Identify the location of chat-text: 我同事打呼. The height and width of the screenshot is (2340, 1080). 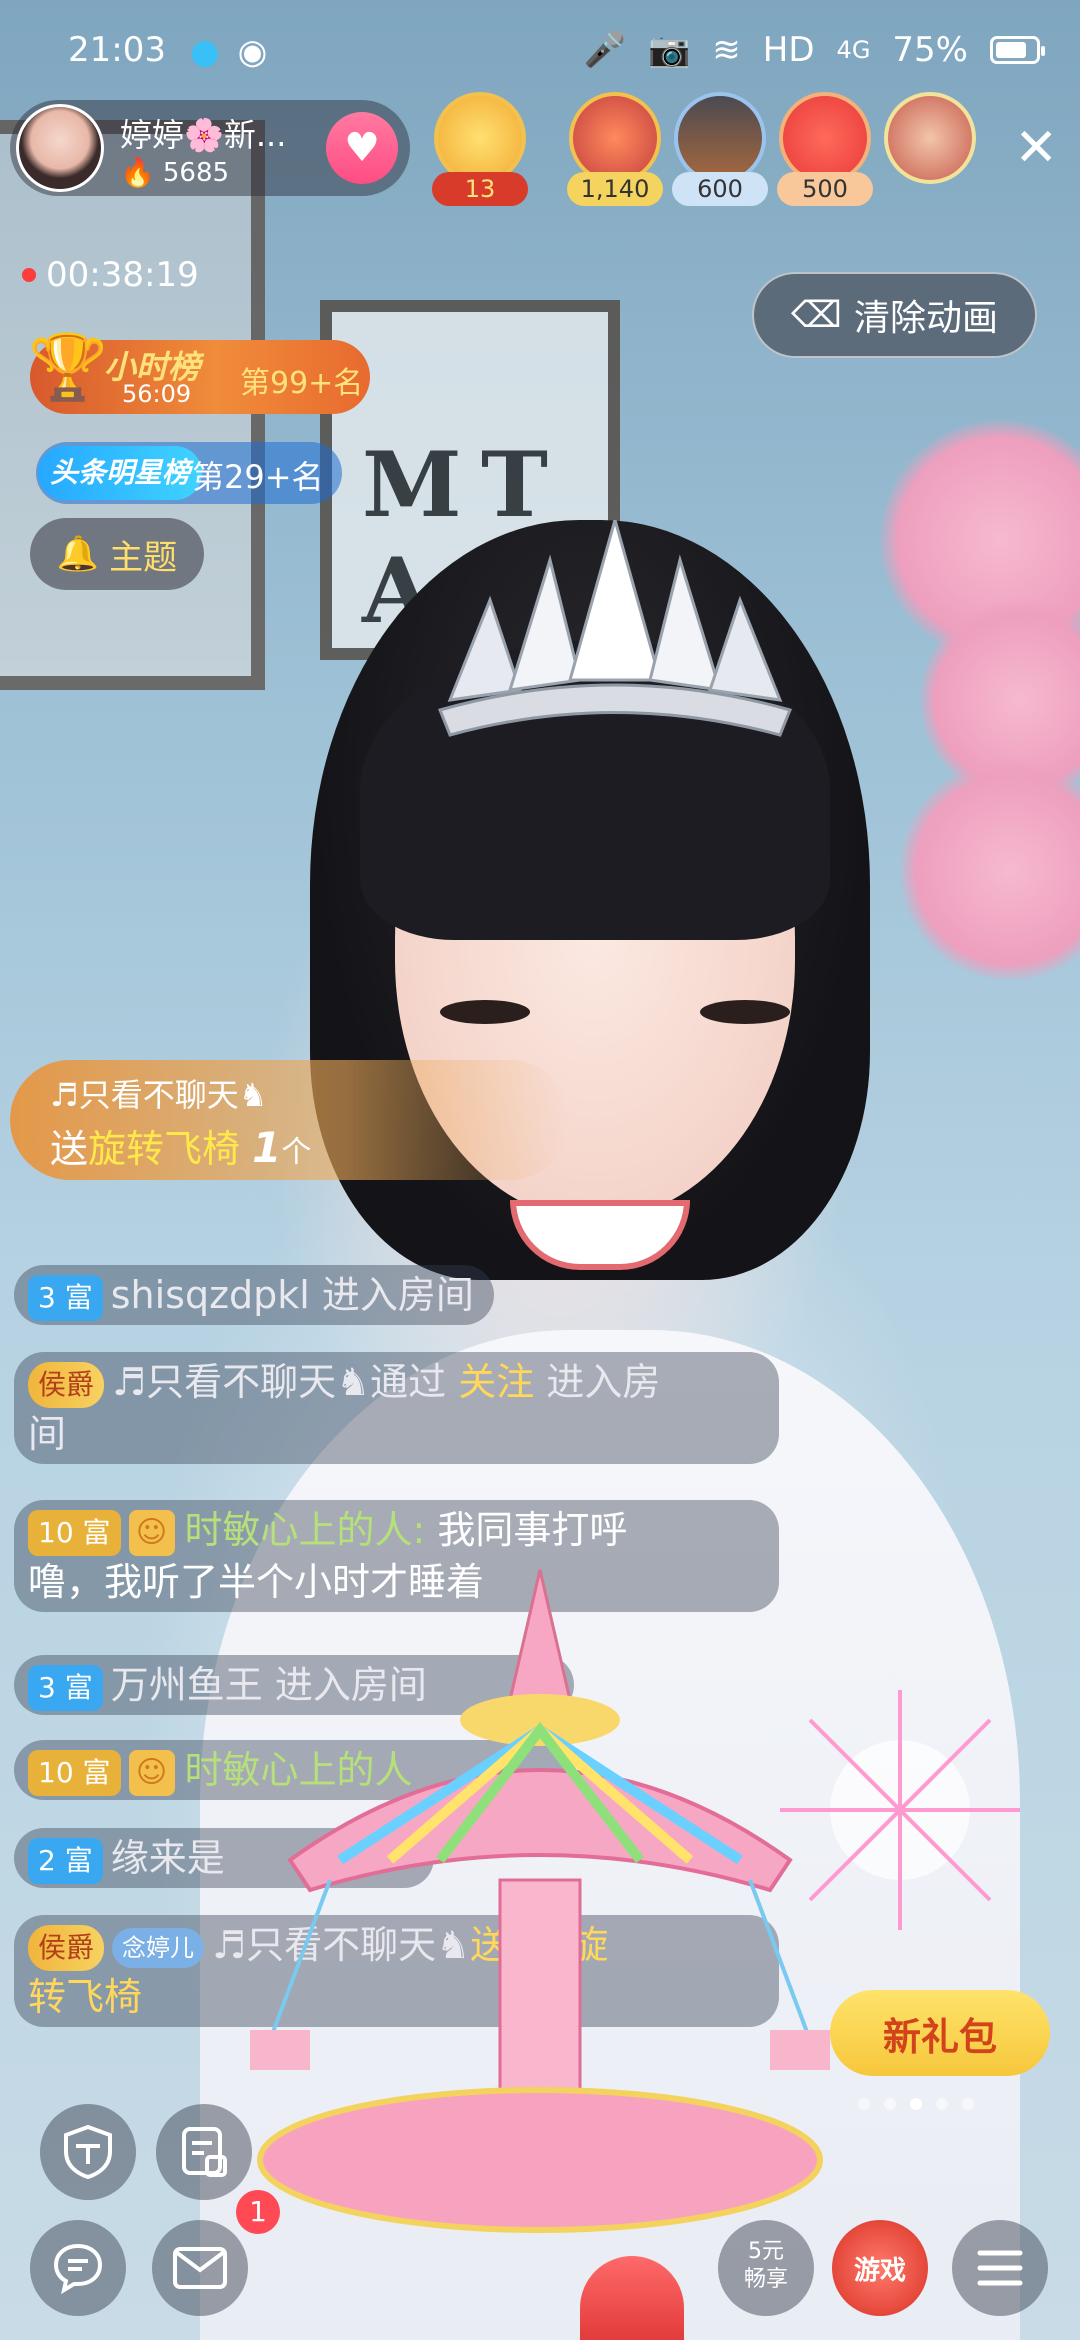
(526, 1530).